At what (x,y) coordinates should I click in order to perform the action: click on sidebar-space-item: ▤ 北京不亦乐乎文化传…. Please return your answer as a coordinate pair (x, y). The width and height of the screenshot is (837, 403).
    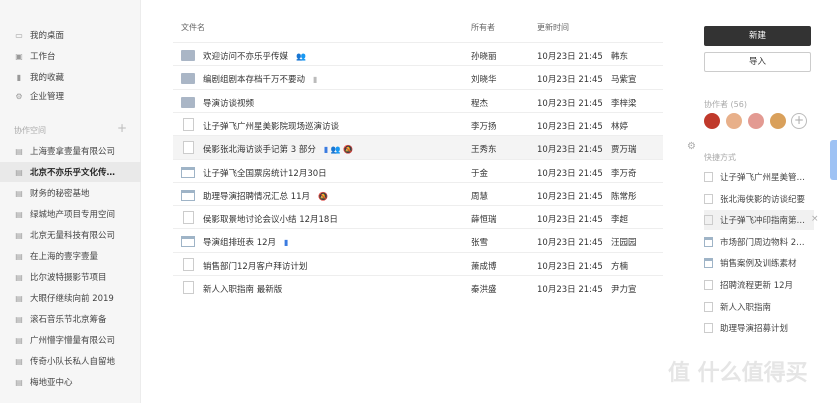
    Looking at the image, I should click on (70, 172).